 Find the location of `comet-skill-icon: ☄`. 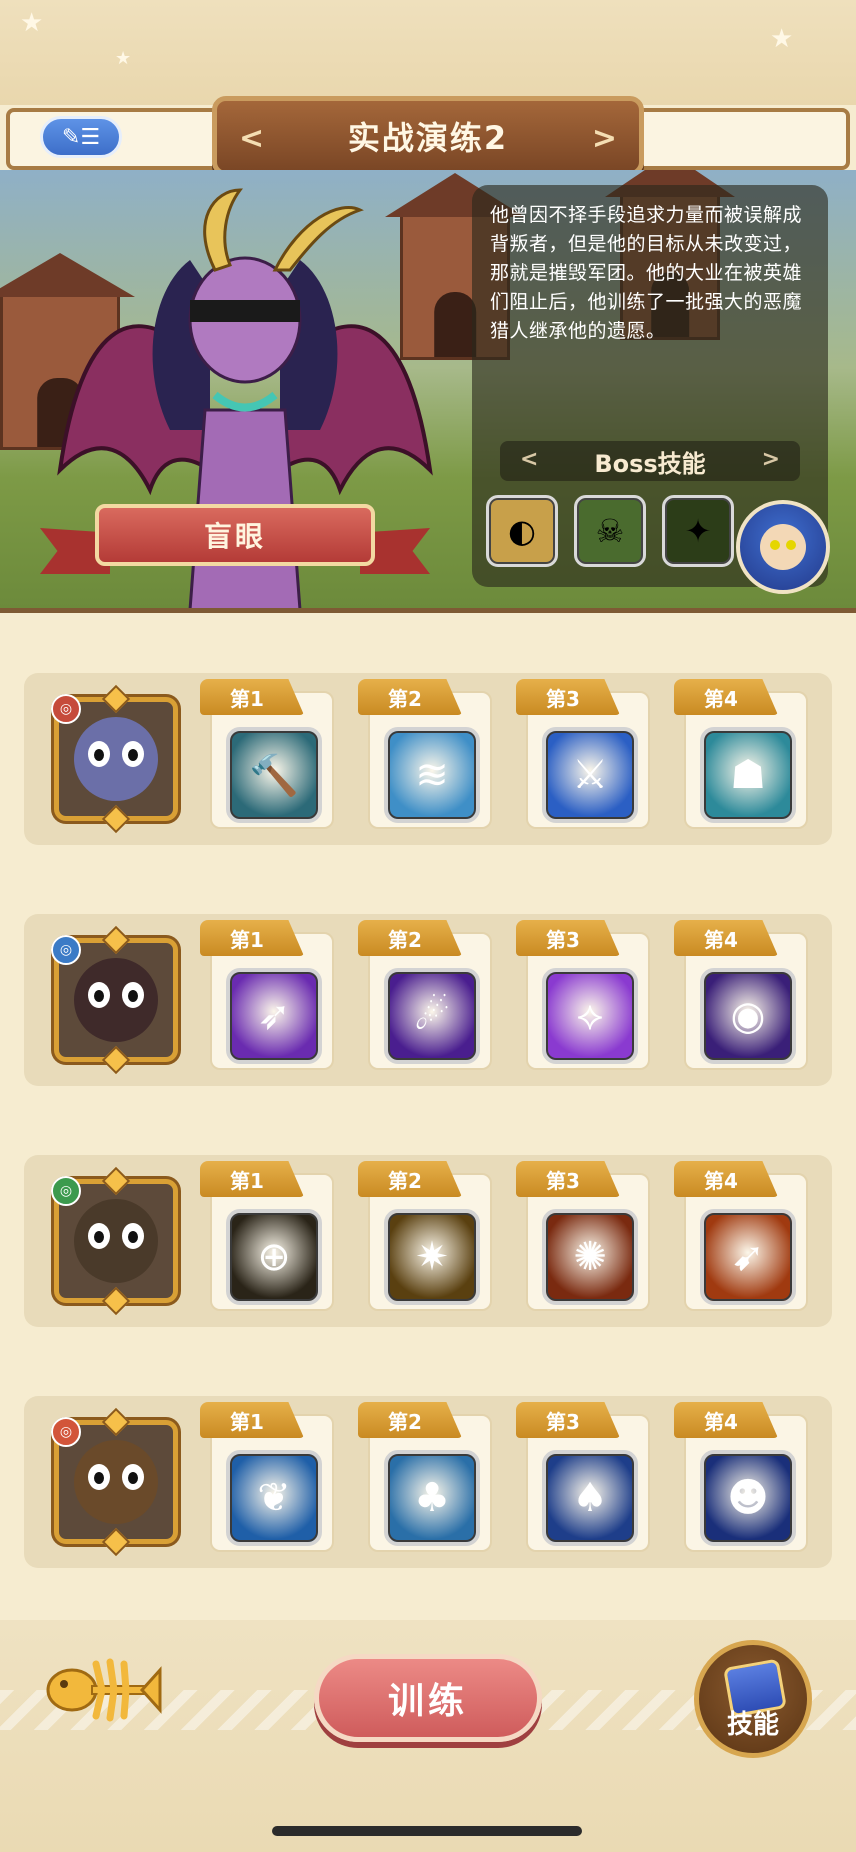

comet-skill-icon: ☄ is located at coordinates (432, 1016).